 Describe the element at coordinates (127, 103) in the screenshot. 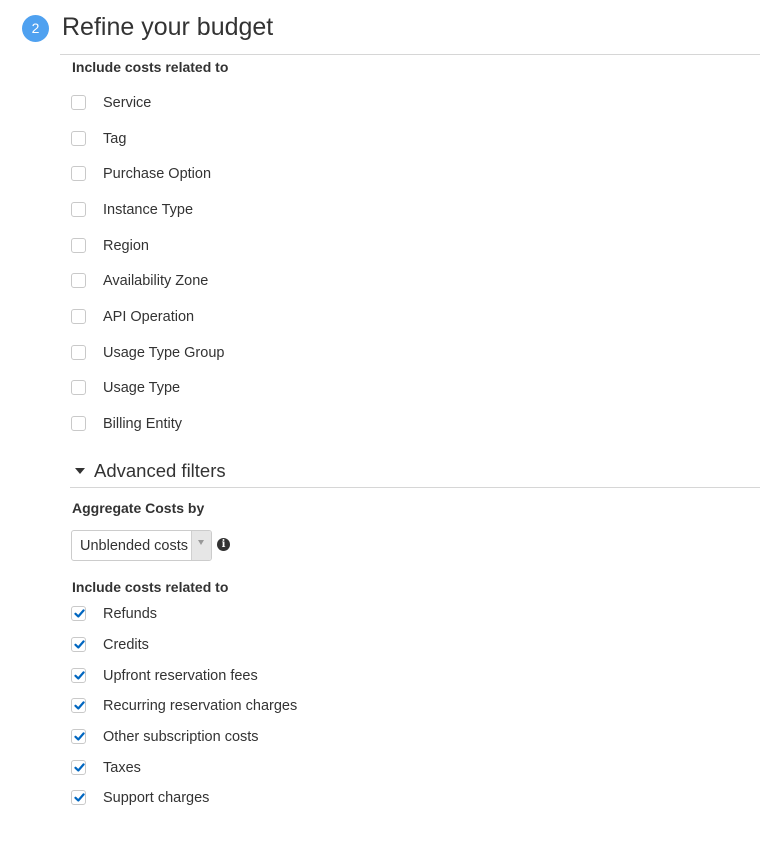

I see `checkbox-label: Service` at that location.